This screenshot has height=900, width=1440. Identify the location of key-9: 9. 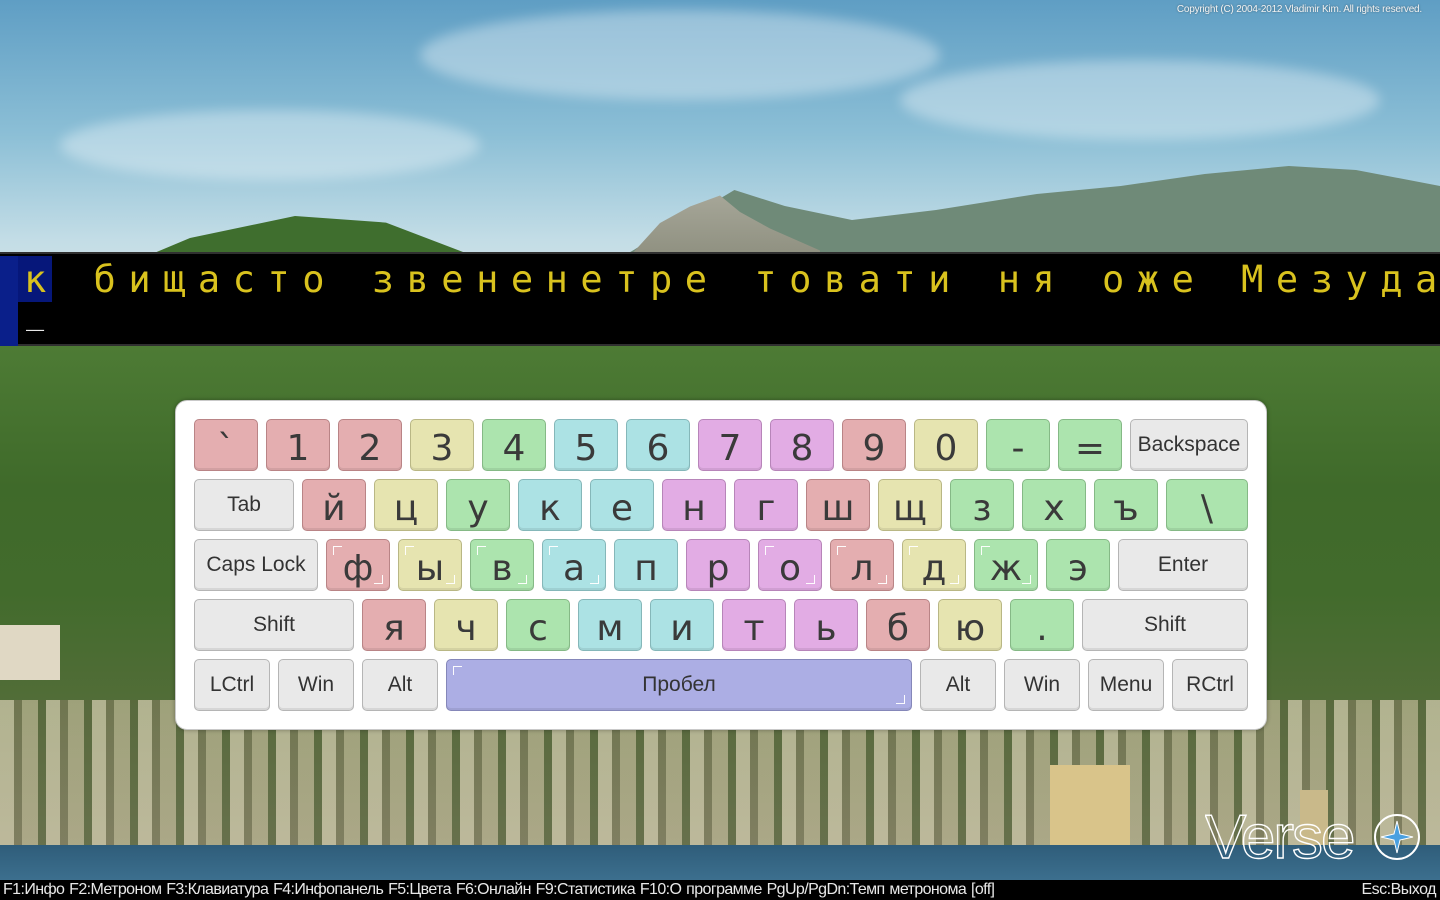
(874, 445).